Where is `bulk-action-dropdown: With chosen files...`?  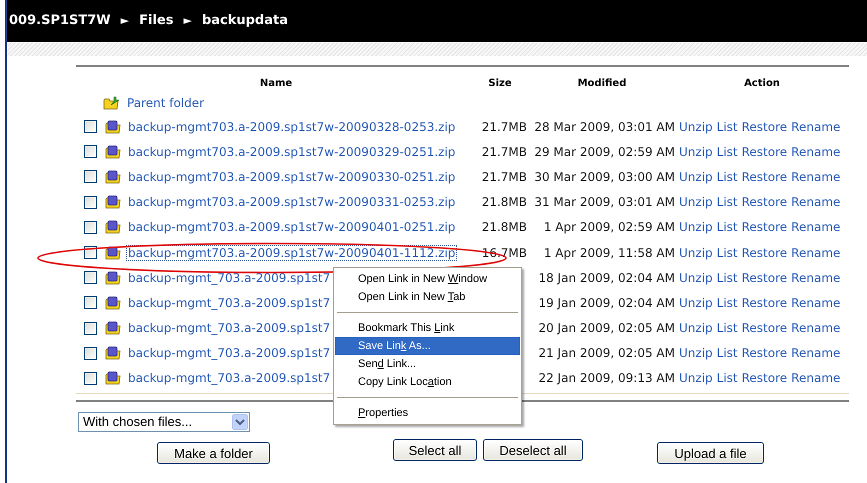
bulk-action-dropdown: With chosen files... is located at coordinates (164, 422).